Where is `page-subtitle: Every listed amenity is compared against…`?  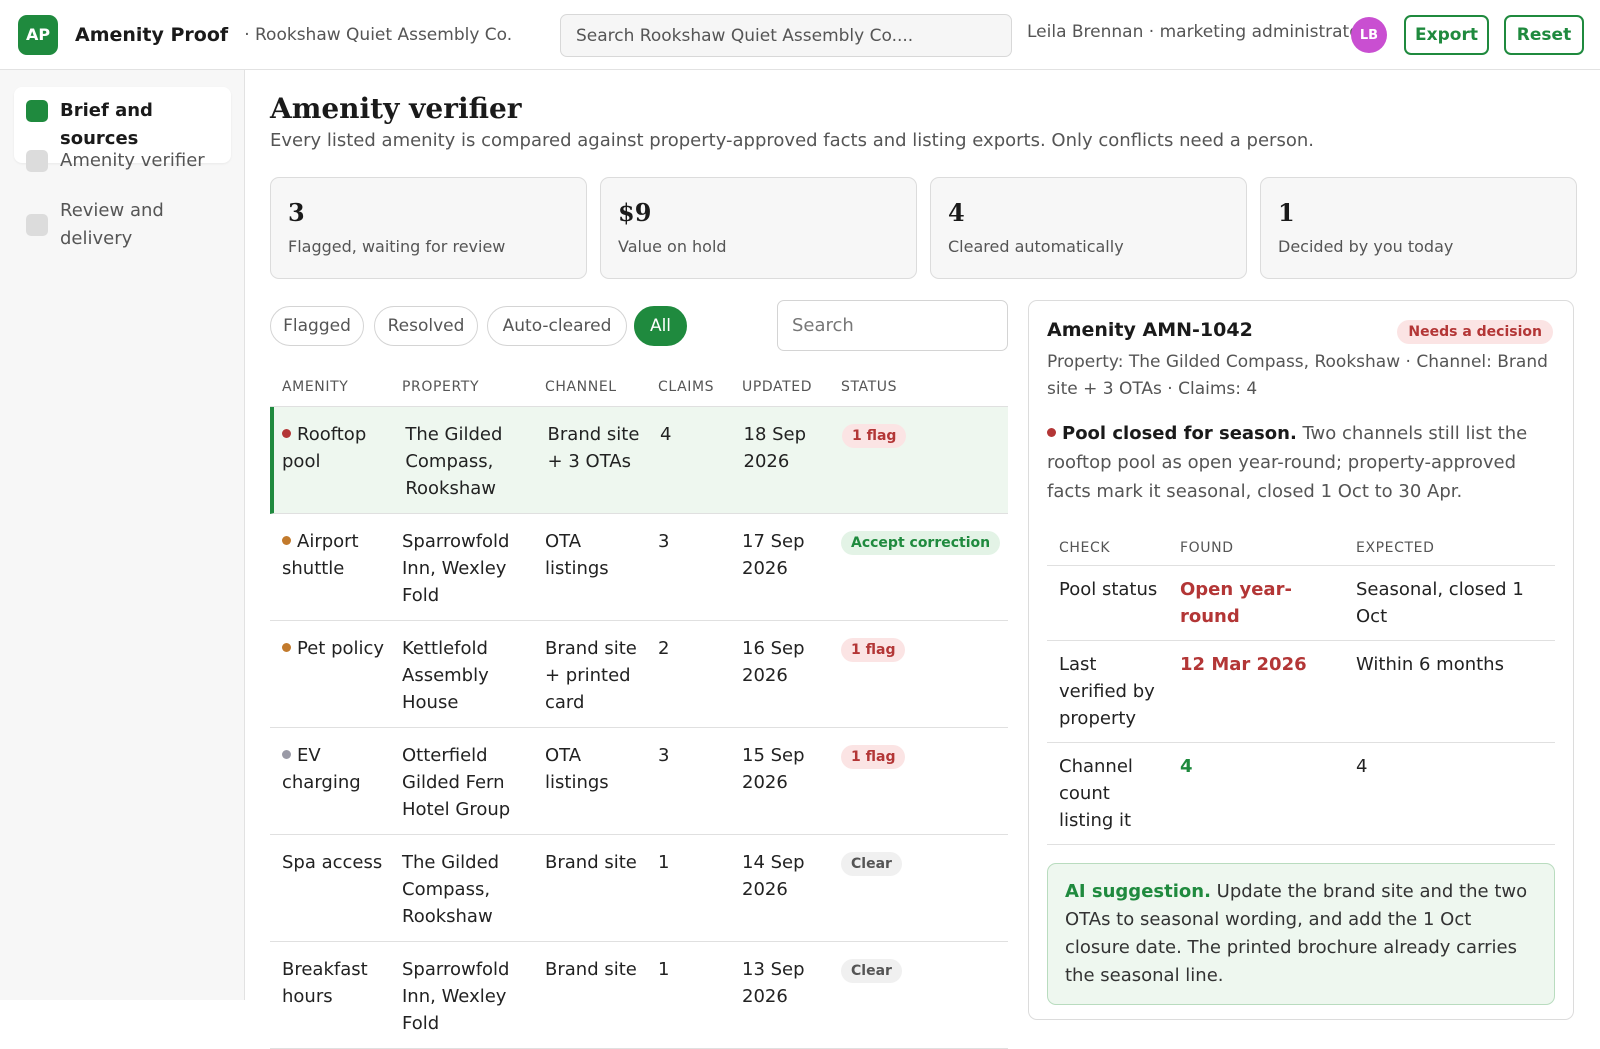 page-subtitle: Every listed amenity is compared against… is located at coordinates (792, 140).